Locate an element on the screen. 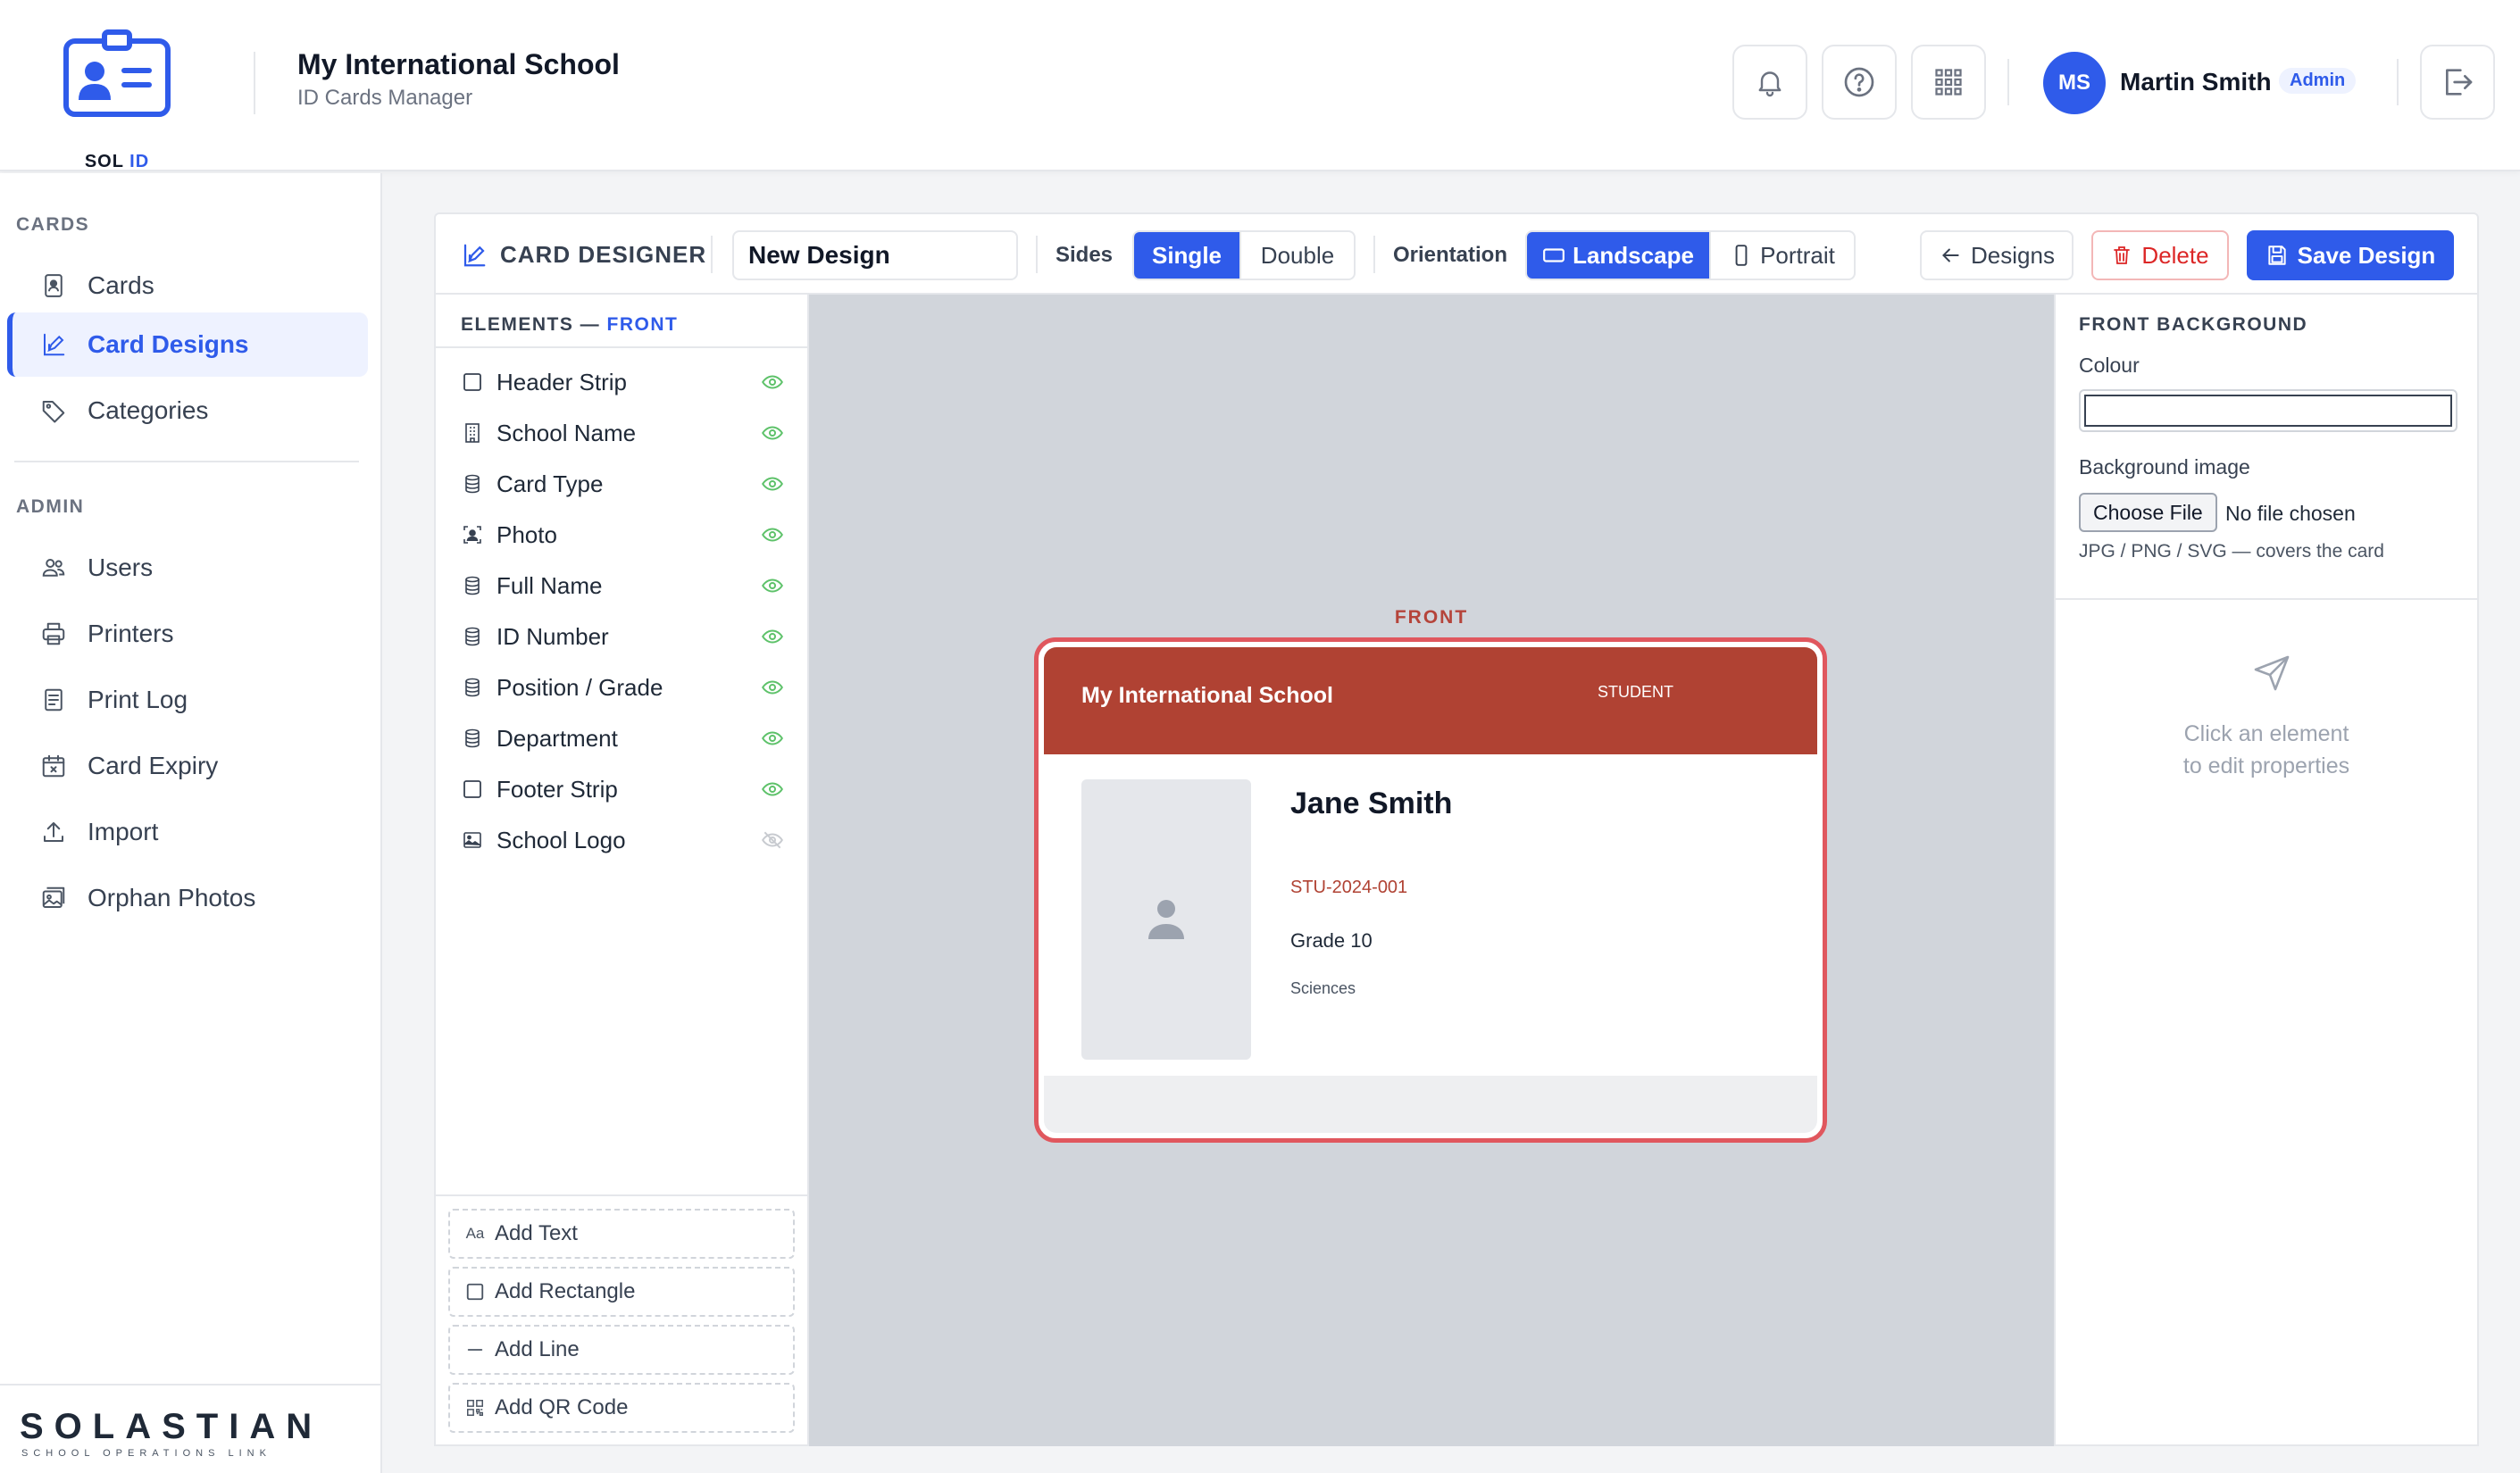  apps-button is located at coordinates (1948, 82).